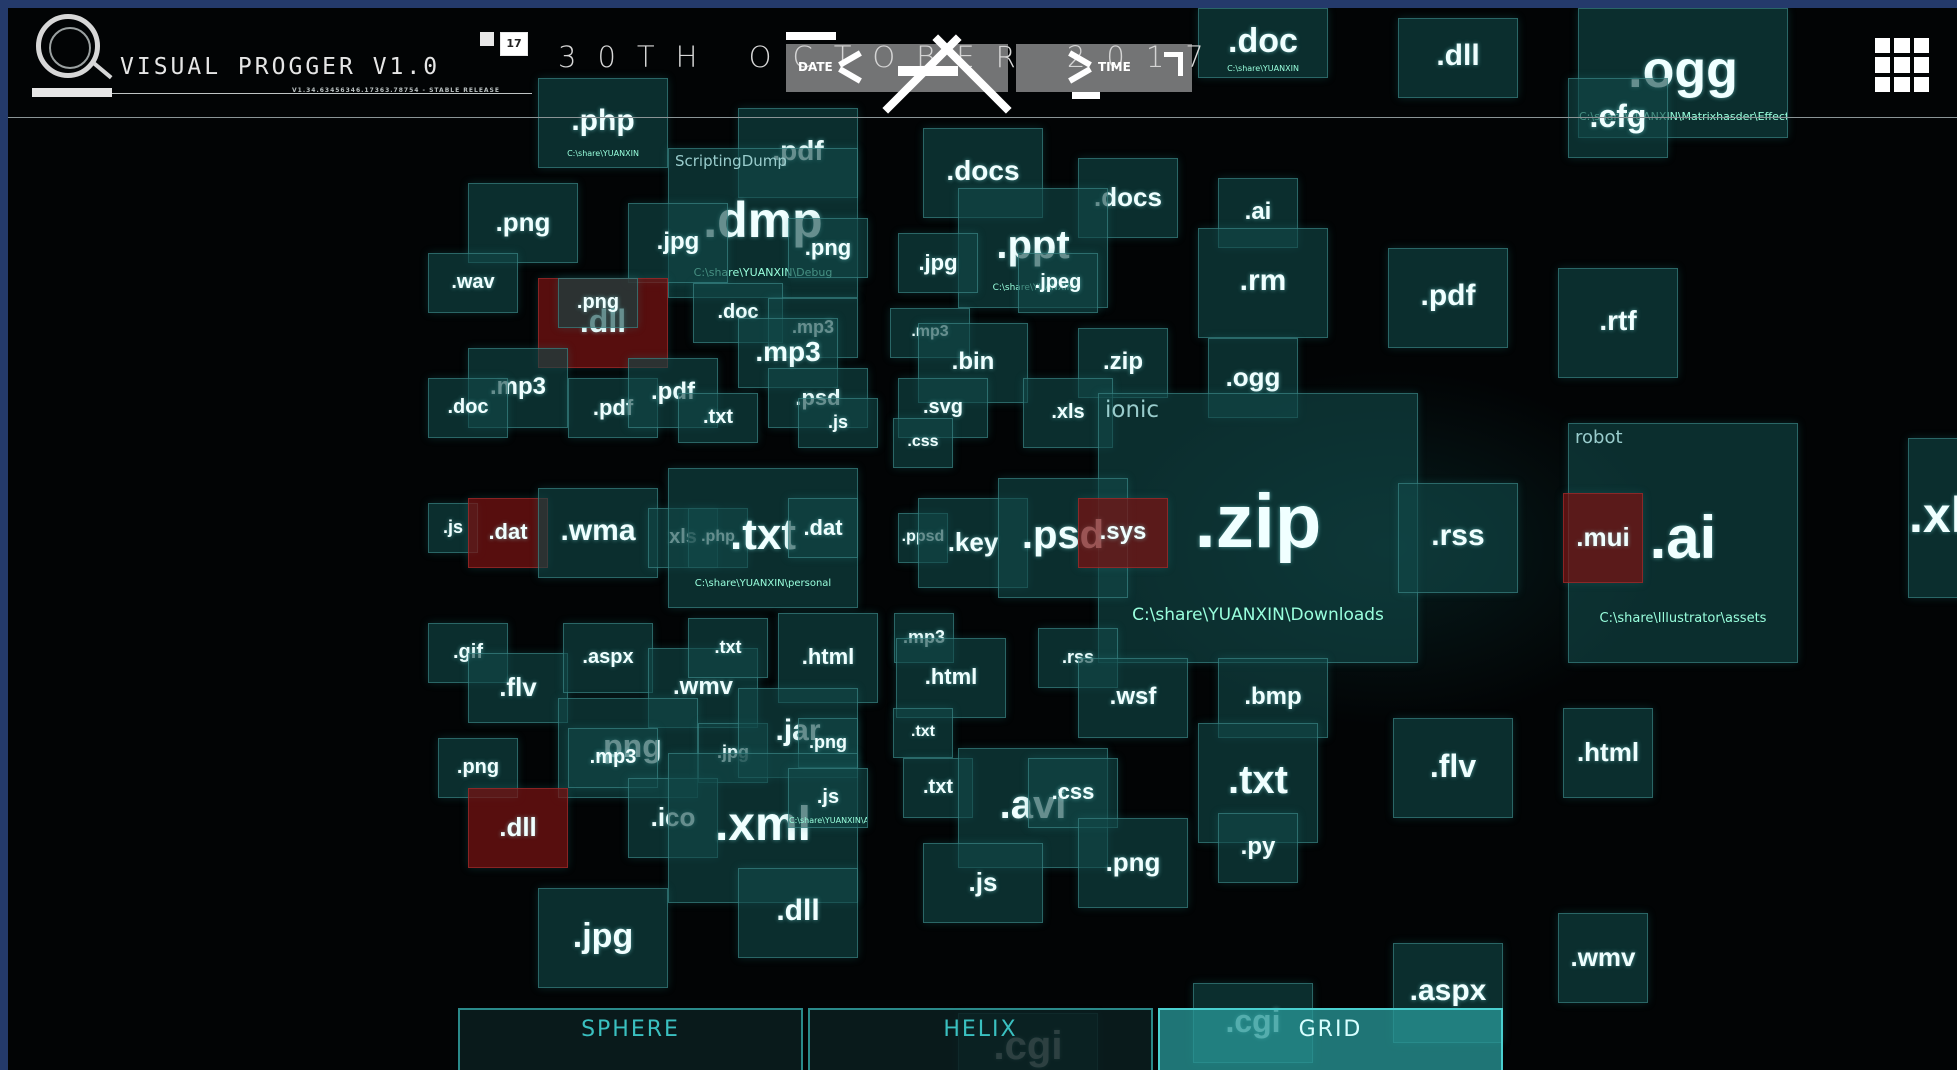 This screenshot has width=1957, height=1070. What do you see at coordinates (1599, 437) in the screenshot?
I see `file-card-tag: robot` at bounding box center [1599, 437].